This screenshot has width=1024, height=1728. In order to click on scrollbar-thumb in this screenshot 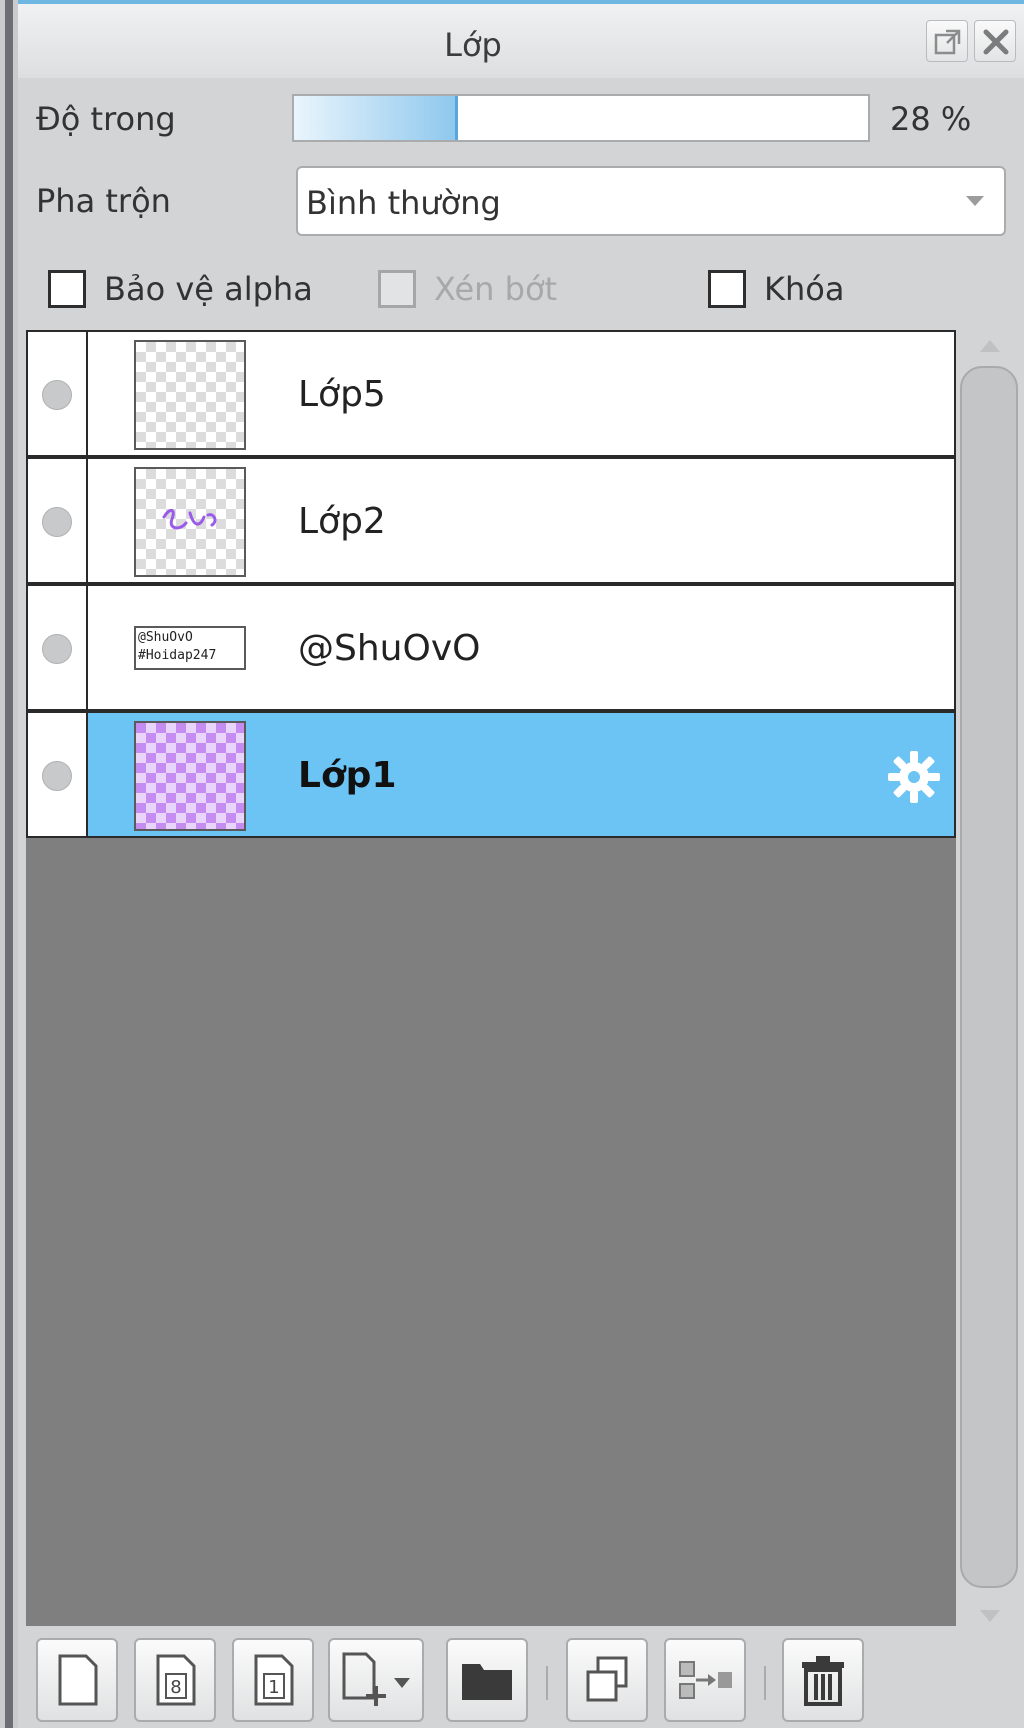, I will do `click(989, 977)`.